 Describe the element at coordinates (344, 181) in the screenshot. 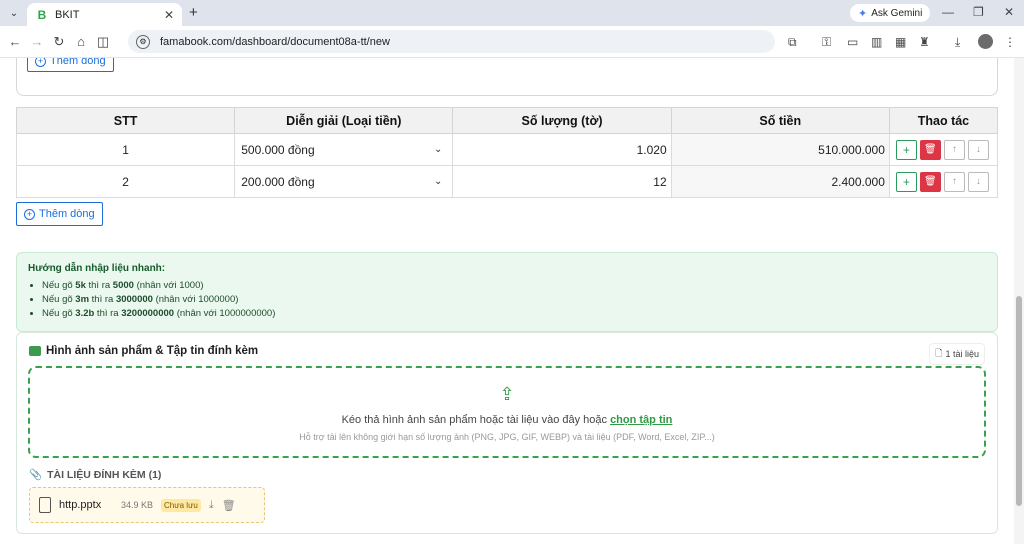

I see `denomination-select: 200.000 đồng ⌄` at that location.